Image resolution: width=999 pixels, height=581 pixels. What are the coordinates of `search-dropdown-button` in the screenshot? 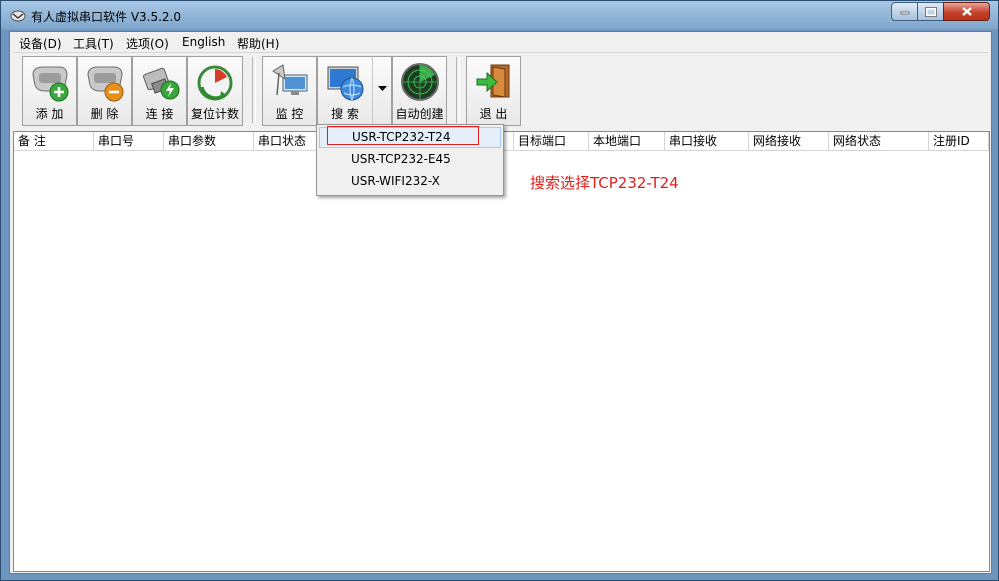 It's located at (382, 91).